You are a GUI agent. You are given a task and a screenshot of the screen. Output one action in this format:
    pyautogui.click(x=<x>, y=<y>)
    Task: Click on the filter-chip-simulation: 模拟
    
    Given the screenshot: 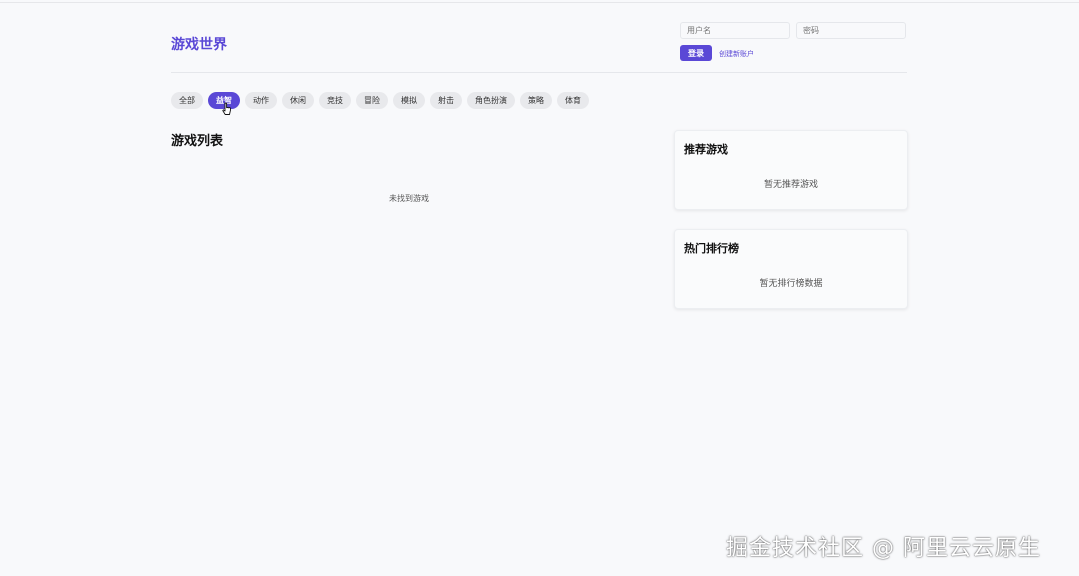 What is the action you would take?
    pyautogui.click(x=409, y=100)
    